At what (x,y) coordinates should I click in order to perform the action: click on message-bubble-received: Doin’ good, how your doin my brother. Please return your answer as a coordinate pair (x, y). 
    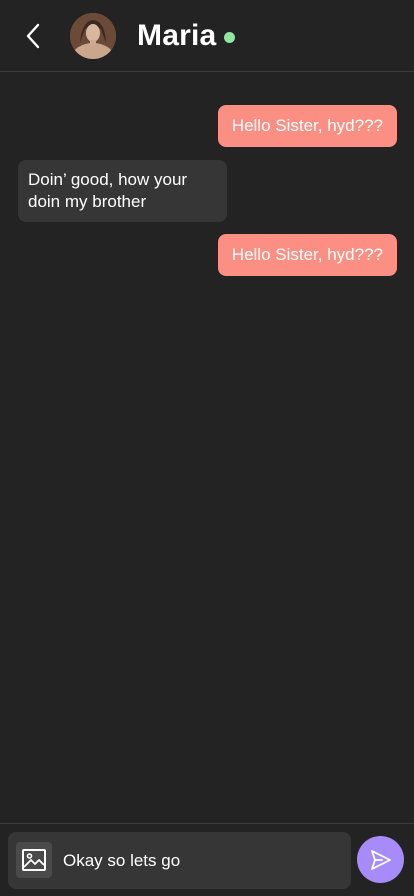
    Looking at the image, I should click on (122, 191).